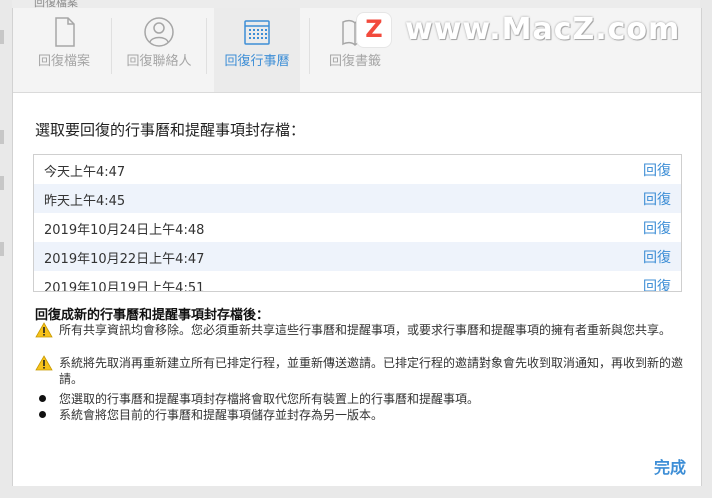 This screenshot has height=498, width=712. What do you see at coordinates (65, 32) in the screenshot?
I see `document-icon` at bounding box center [65, 32].